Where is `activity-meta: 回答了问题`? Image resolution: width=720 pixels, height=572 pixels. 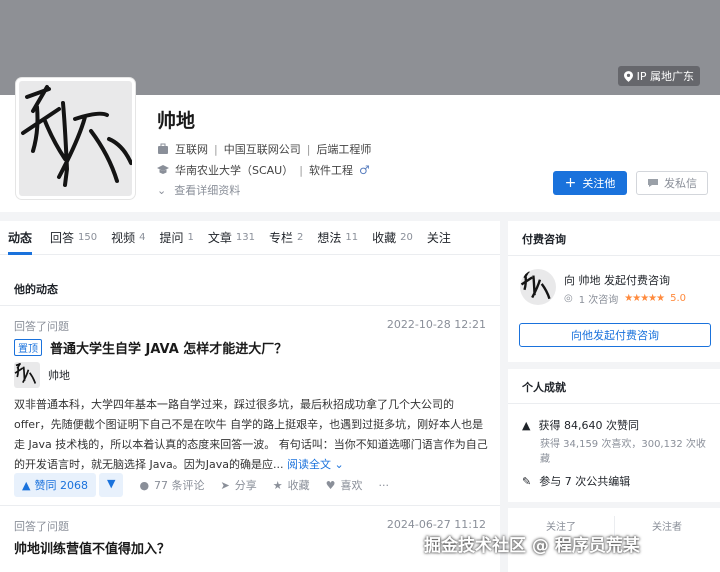 activity-meta: 回答了问题 is located at coordinates (41, 326).